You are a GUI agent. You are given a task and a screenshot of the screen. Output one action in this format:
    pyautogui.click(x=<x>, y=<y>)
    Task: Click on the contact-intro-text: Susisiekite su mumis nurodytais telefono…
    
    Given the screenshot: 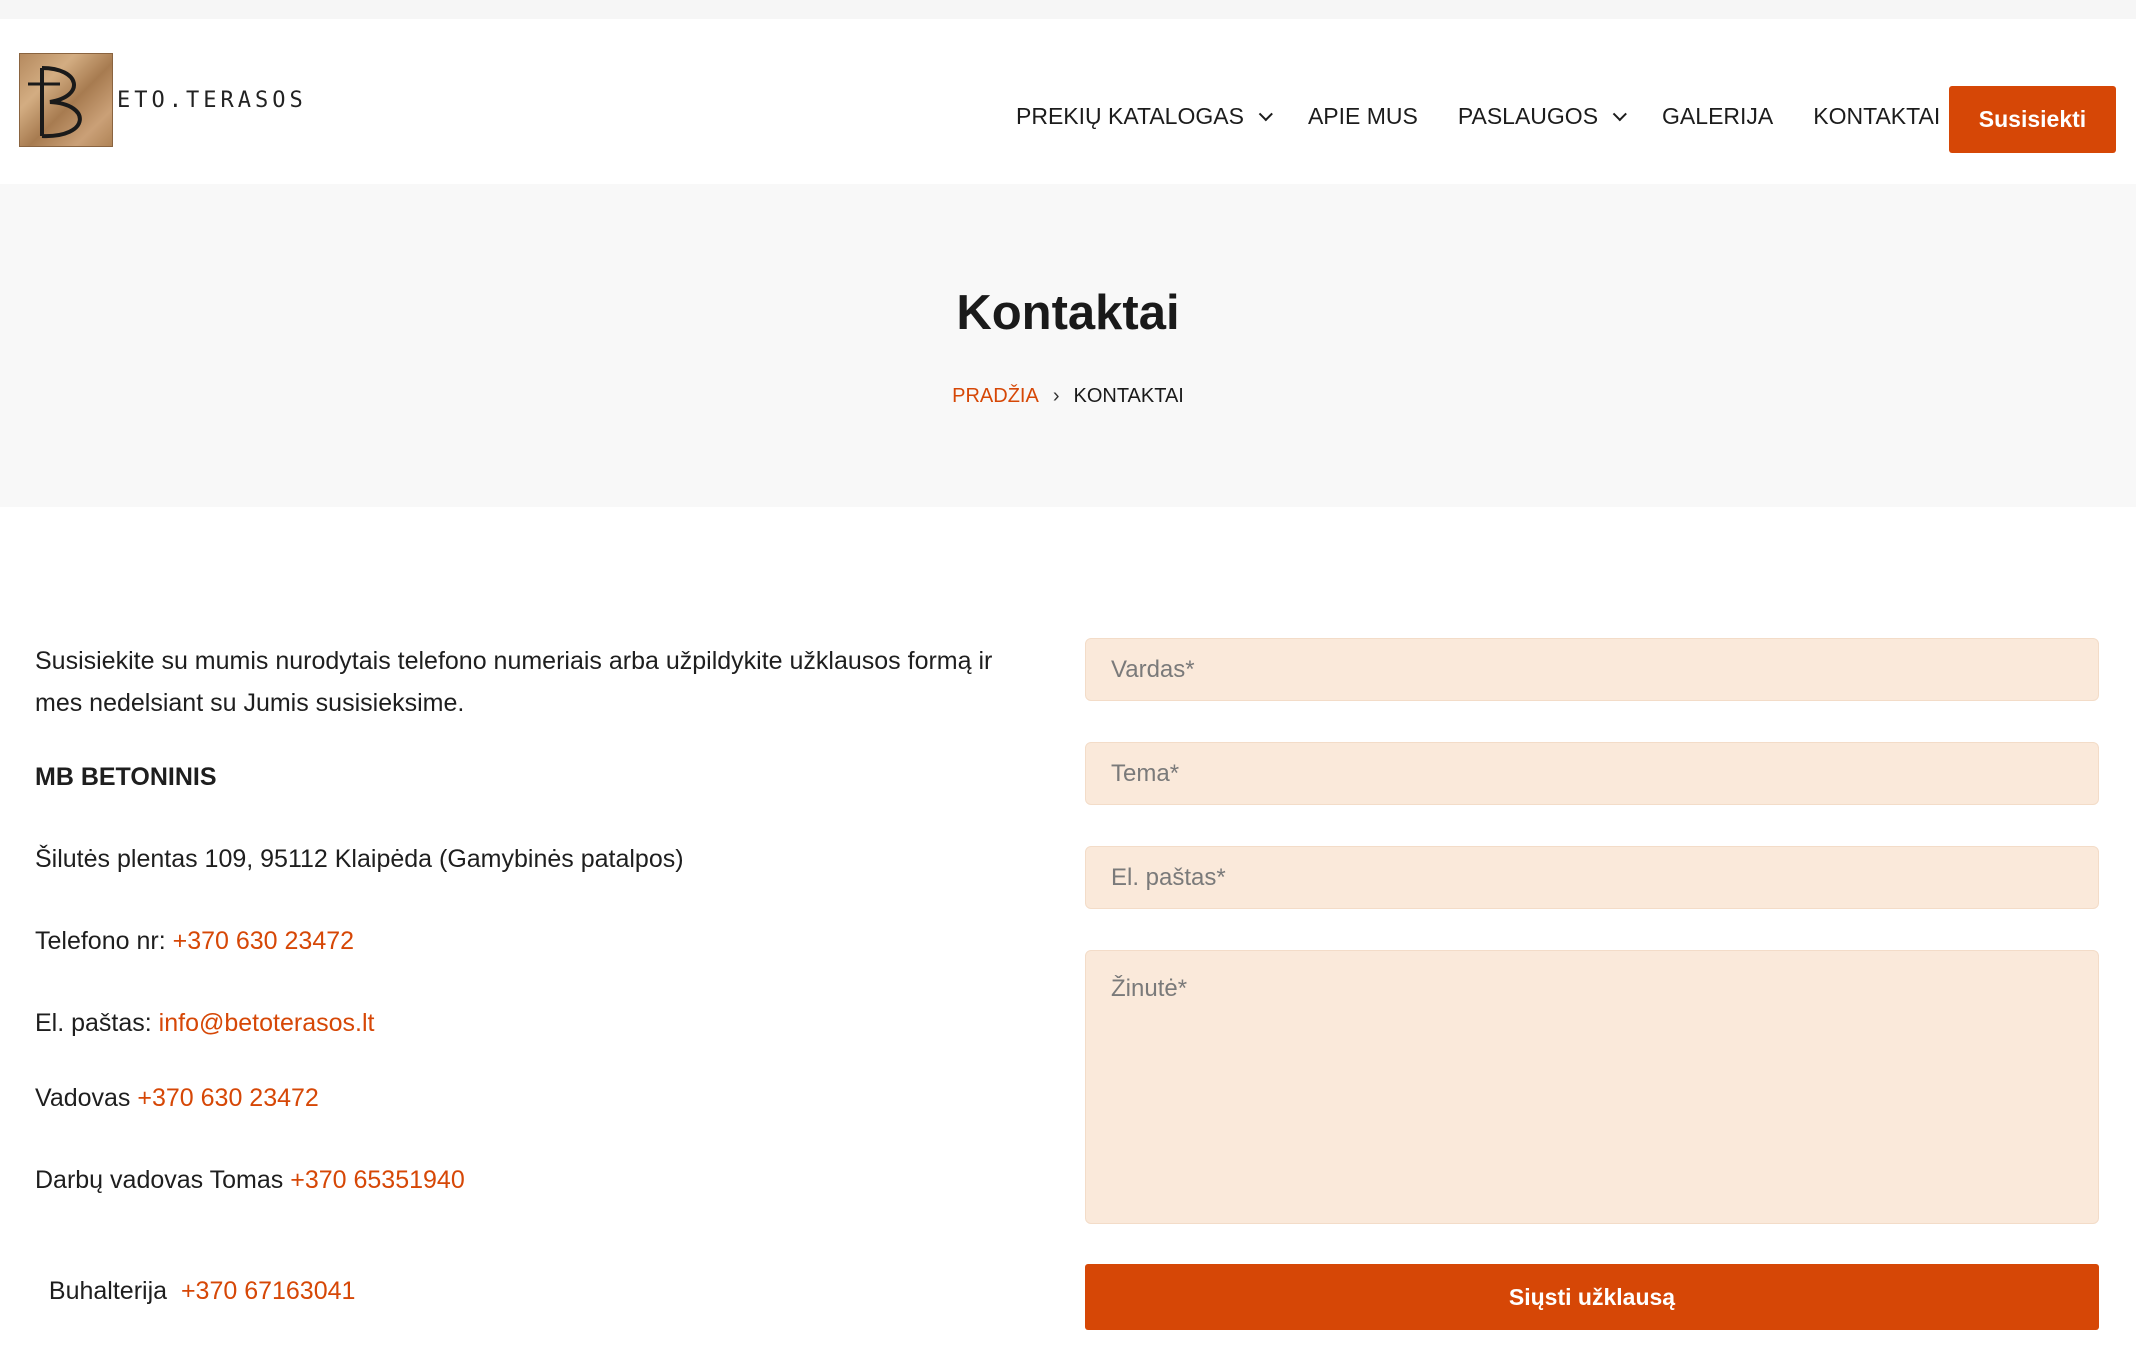 What is the action you would take?
    pyautogui.click(x=514, y=682)
    